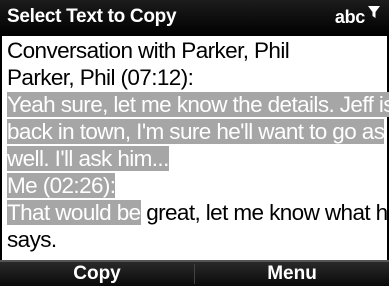 The width and height of the screenshot is (389, 286). I want to click on sender-line: Me (02:26):, so click(61, 185).